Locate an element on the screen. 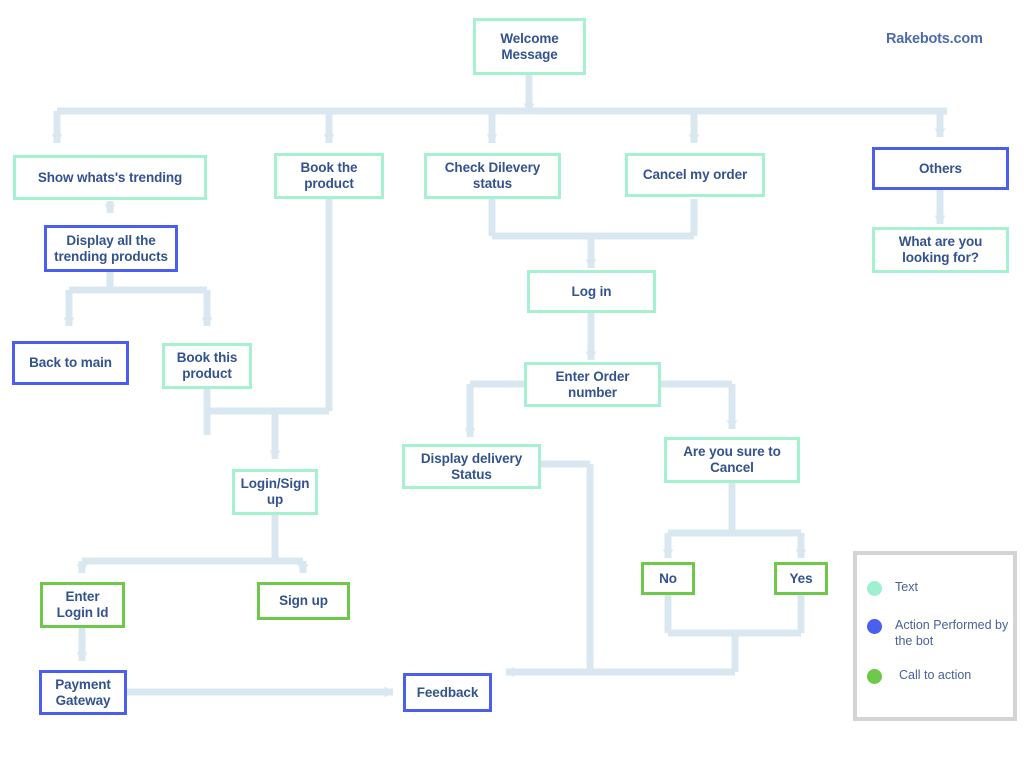 This screenshot has width=1024, height=768. node-label: Book the product is located at coordinates (329, 175).